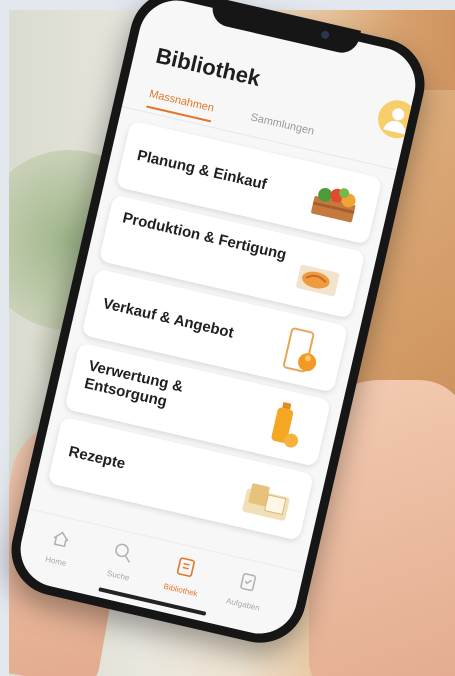 The width and height of the screenshot is (455, 676). Describe the element at coordinates (281, 127) in the screenshot. I see `tab-sammlungen: Sammlungen` at that location.